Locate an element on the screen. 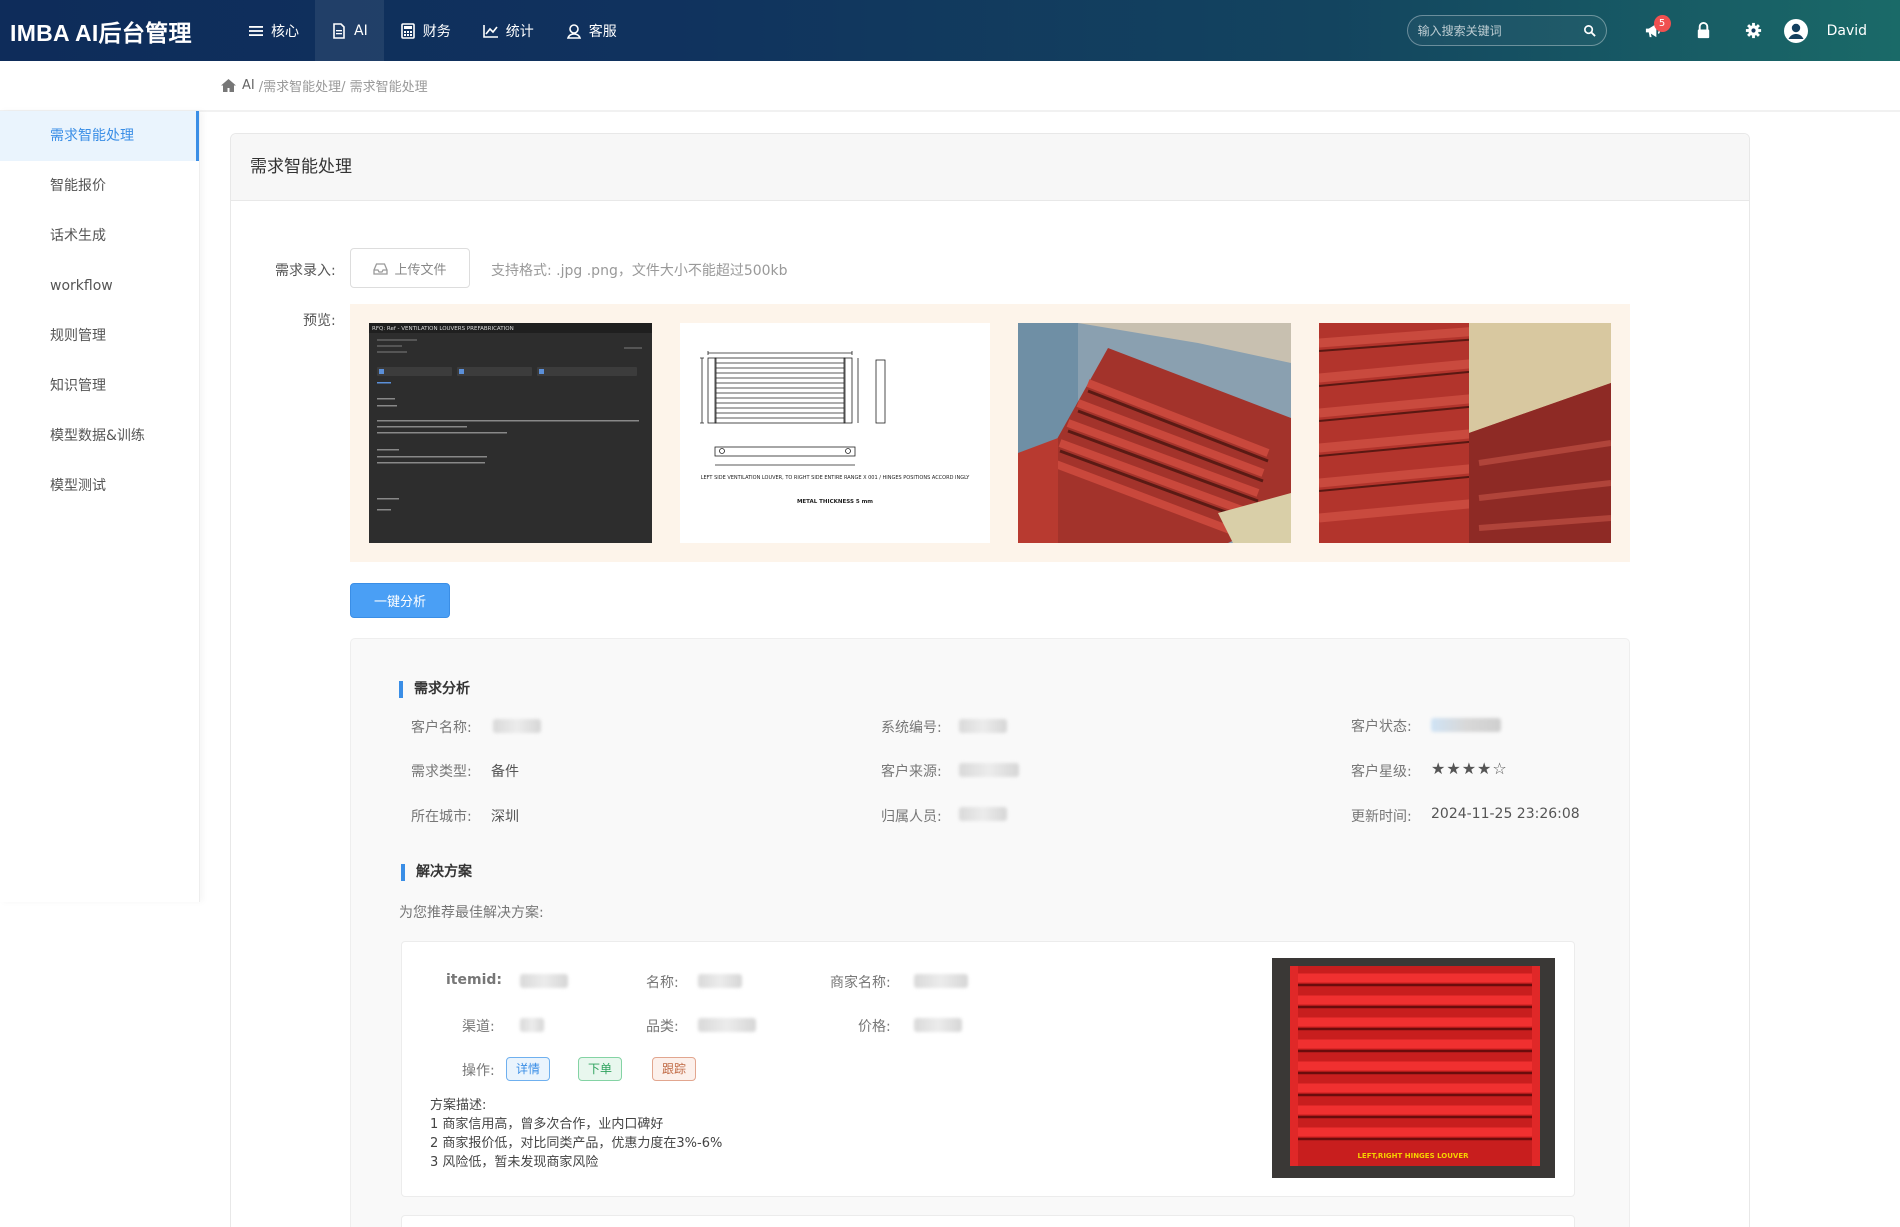 The height and width of the screenshot is (1227, 1900). red-louver-photo-image is located at coordinates (1154, 433).